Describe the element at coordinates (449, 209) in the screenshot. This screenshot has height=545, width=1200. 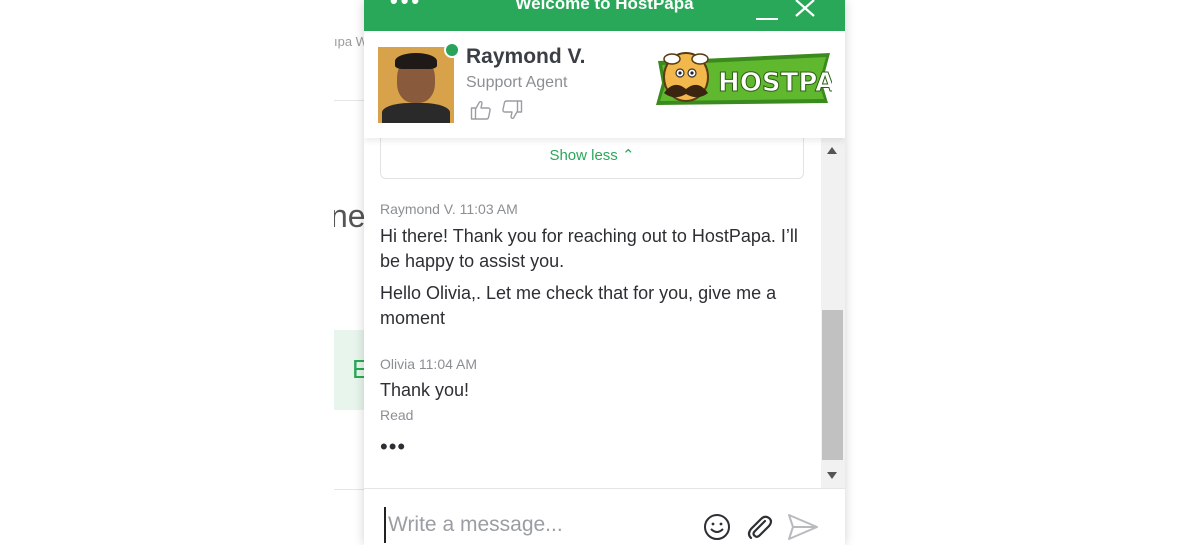
I see `message-meta: Raymond V. 11:03 AM` at that location.